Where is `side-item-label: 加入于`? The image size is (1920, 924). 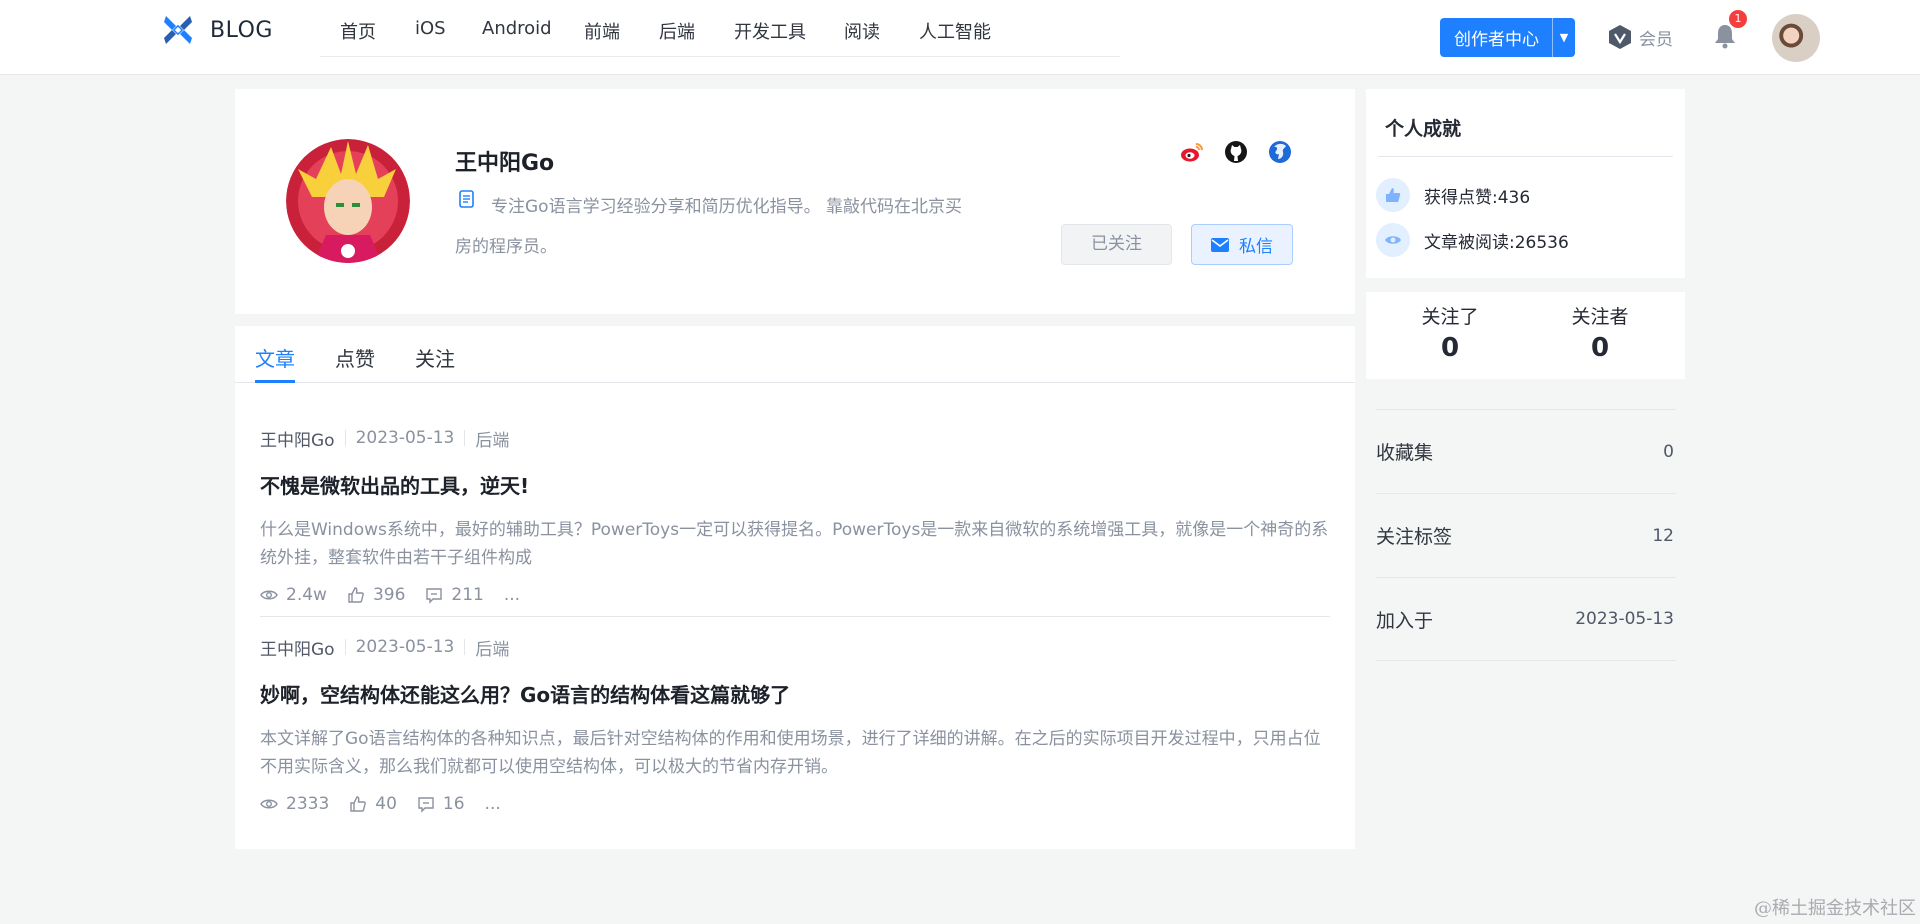
side-item-label: 加入于 is located at coordinates (1405, 620).